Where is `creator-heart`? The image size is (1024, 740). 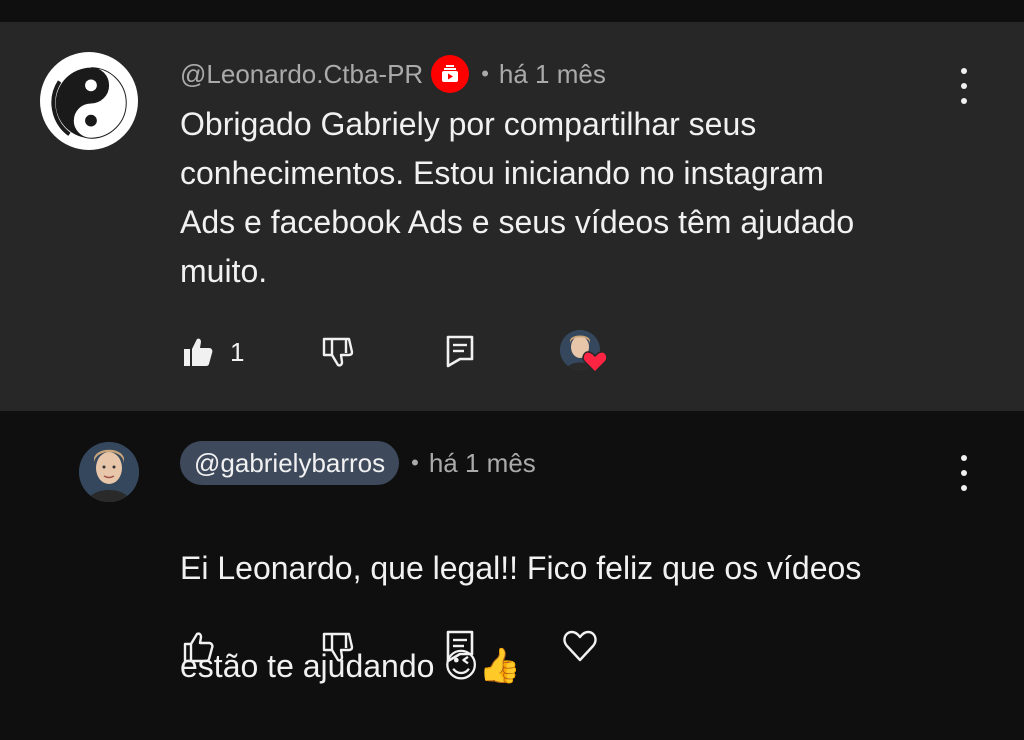
creator-heart is located at coordinates (584, 353).